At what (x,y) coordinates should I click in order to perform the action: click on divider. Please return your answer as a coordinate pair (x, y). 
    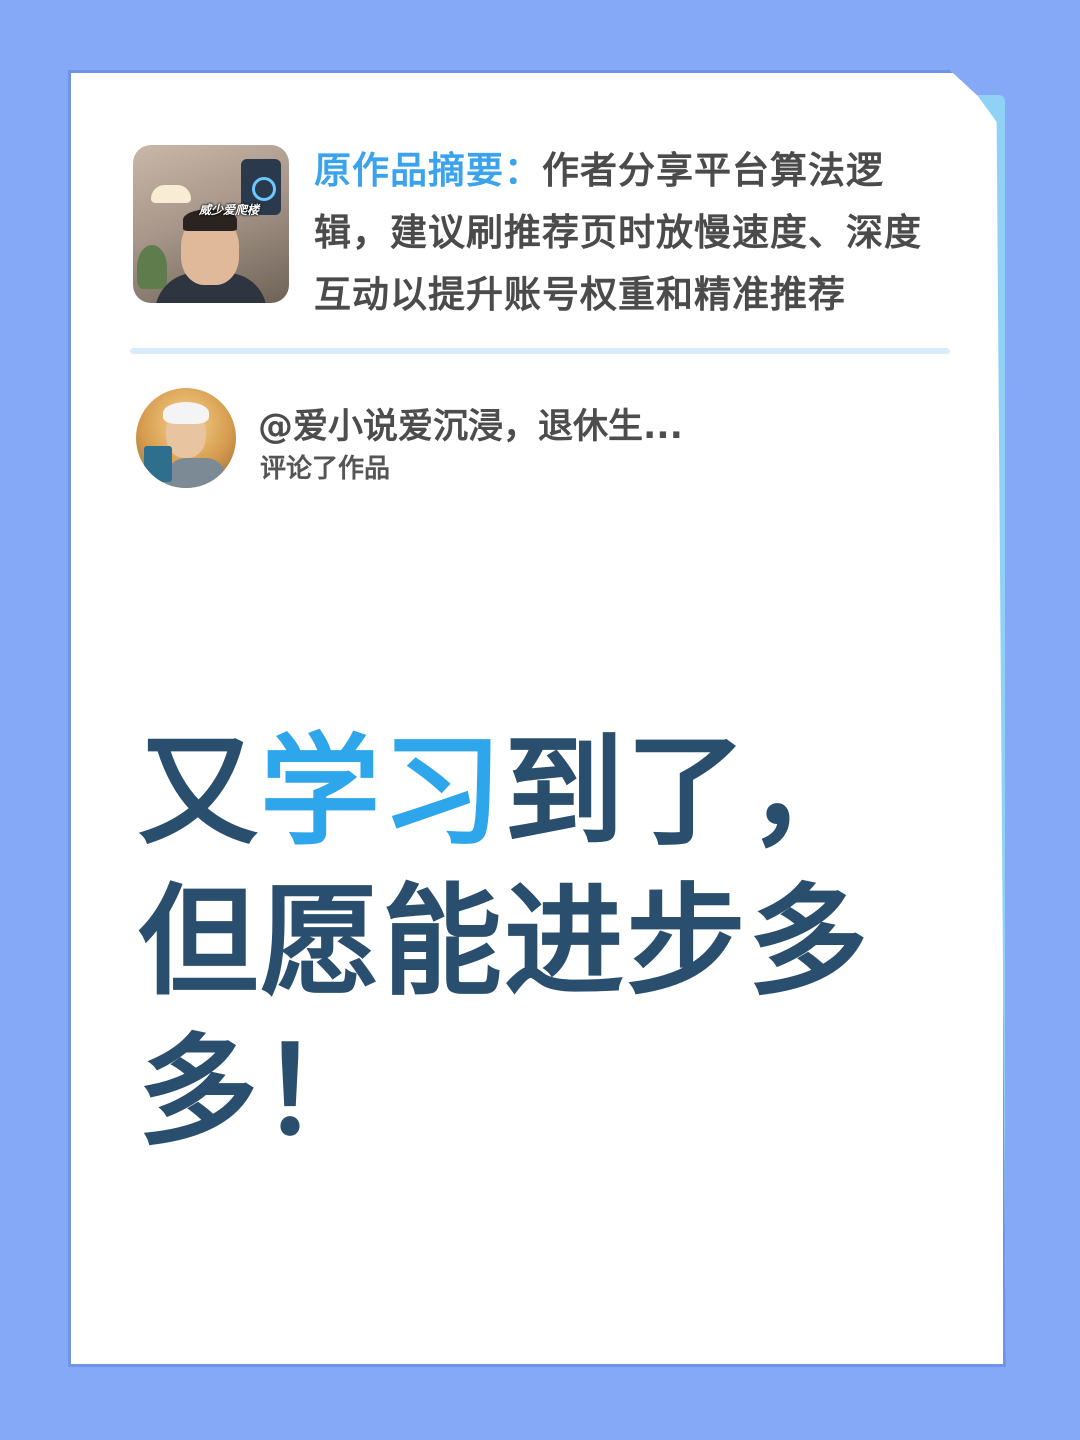
    Looking at the image, I should click on (540, 351).